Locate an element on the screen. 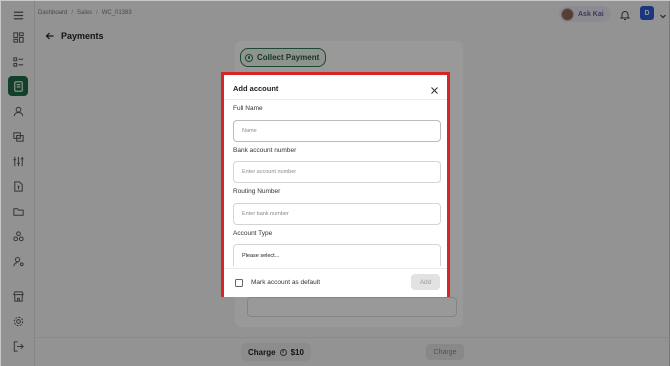 This screenshot has height=366, width=670. account-type-label: Account Type is located at coordinates (253, 233).